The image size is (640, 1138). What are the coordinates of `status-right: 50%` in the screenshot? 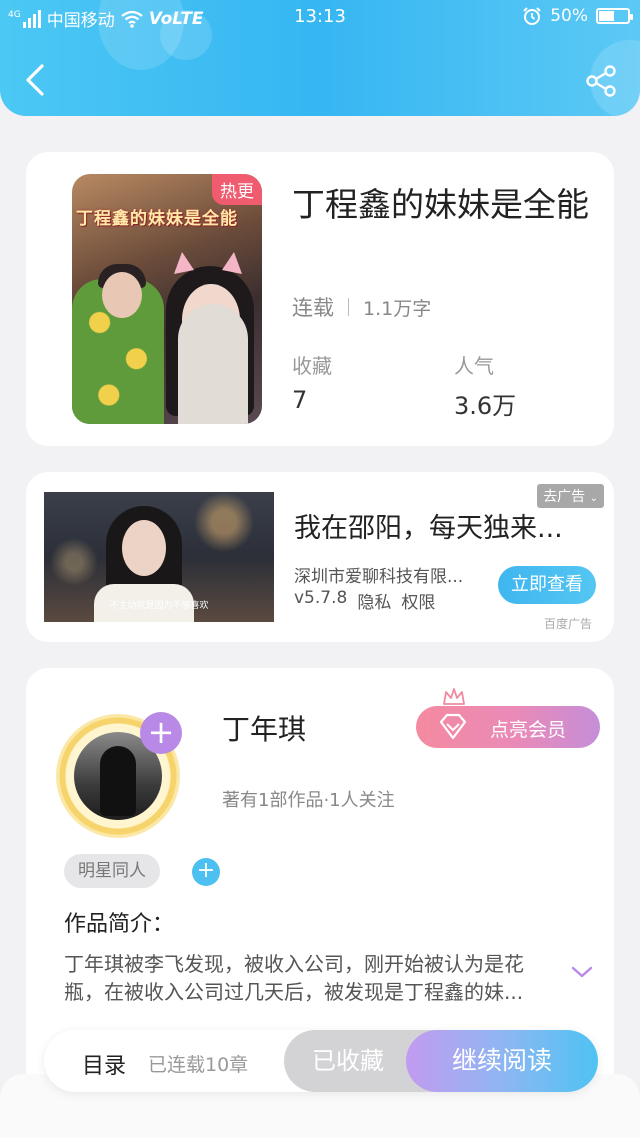 It's located at (577, 16).